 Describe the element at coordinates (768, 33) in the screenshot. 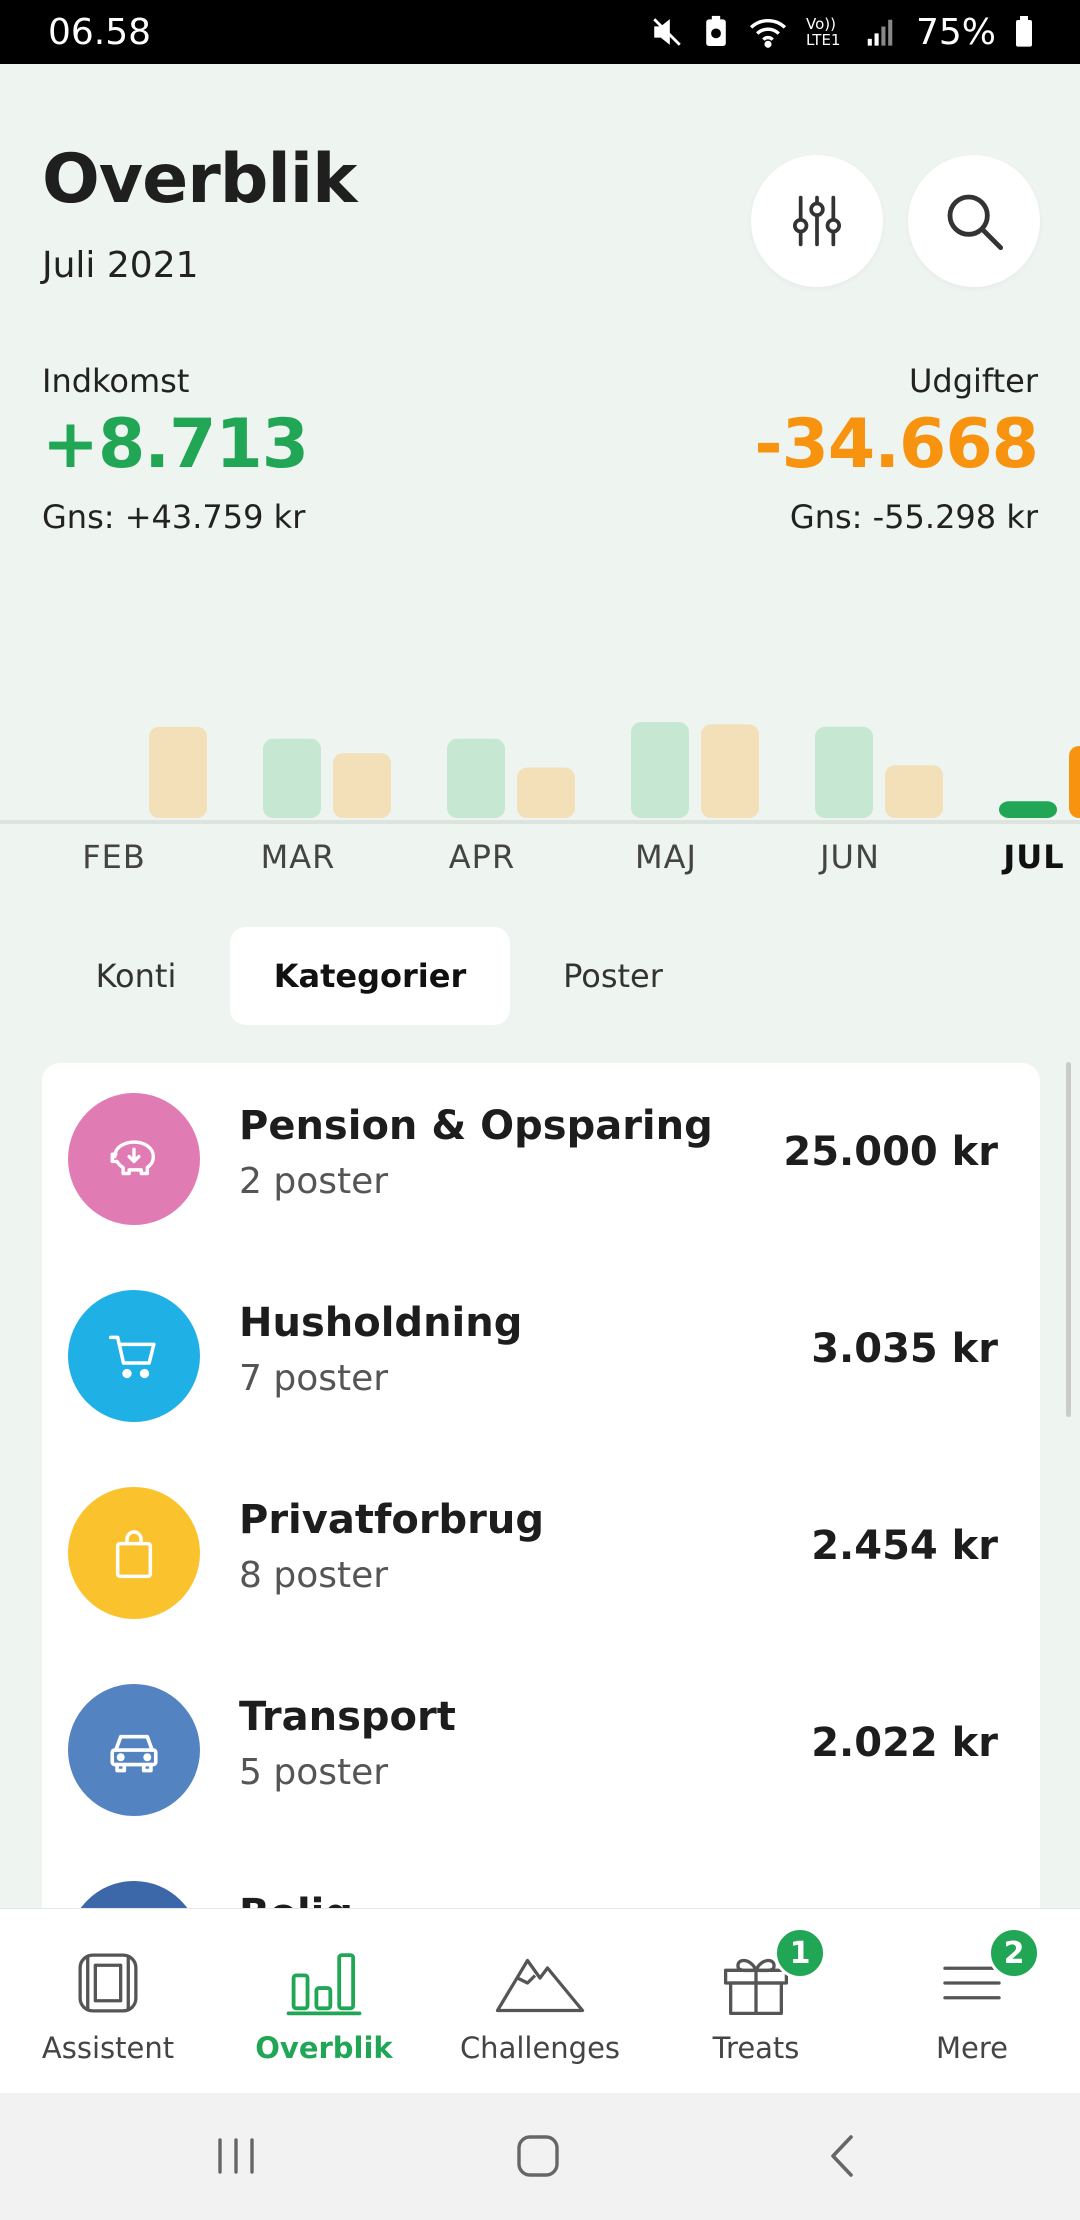

I see `wifi-icon` at that location.